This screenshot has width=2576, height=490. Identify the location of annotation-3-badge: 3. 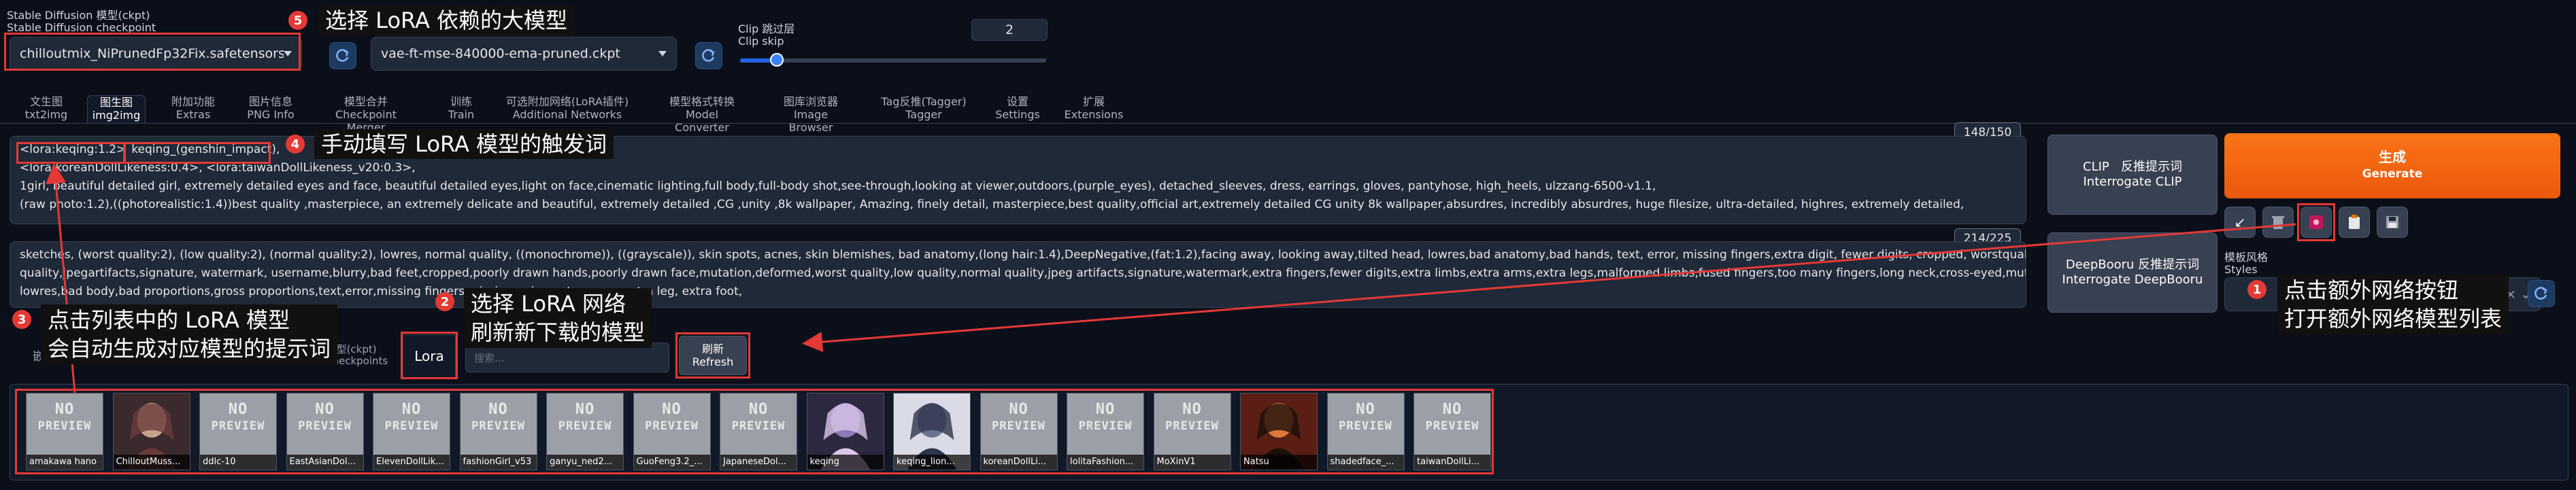
(21, 320).